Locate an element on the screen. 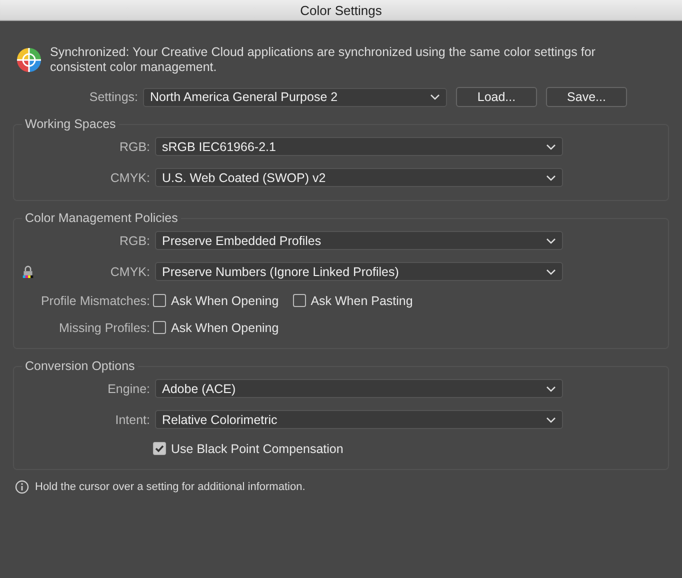 The height and width of the screenshot is (578, 682). field-label: Settings: is located at coordinates (113, 97).